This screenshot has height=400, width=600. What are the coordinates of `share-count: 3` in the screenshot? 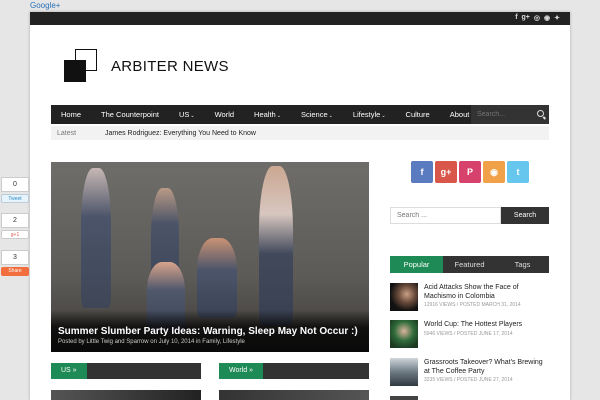 It's located at (15, 257).